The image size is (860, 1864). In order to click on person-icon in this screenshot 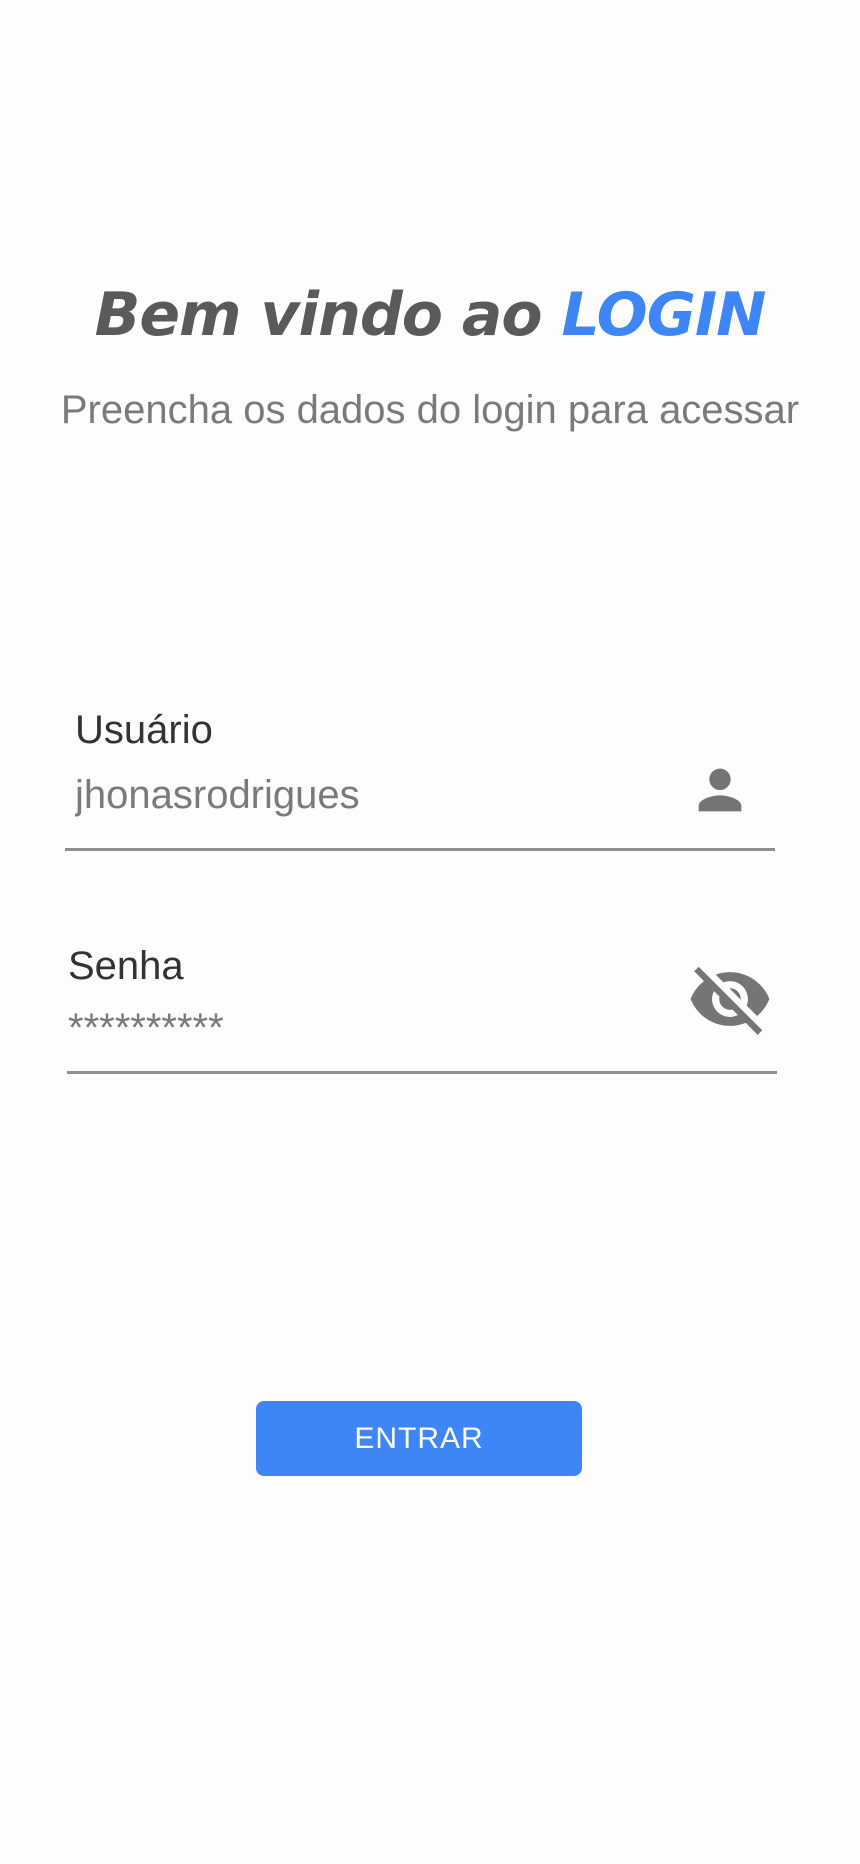, I will do `click(720, 790)`.